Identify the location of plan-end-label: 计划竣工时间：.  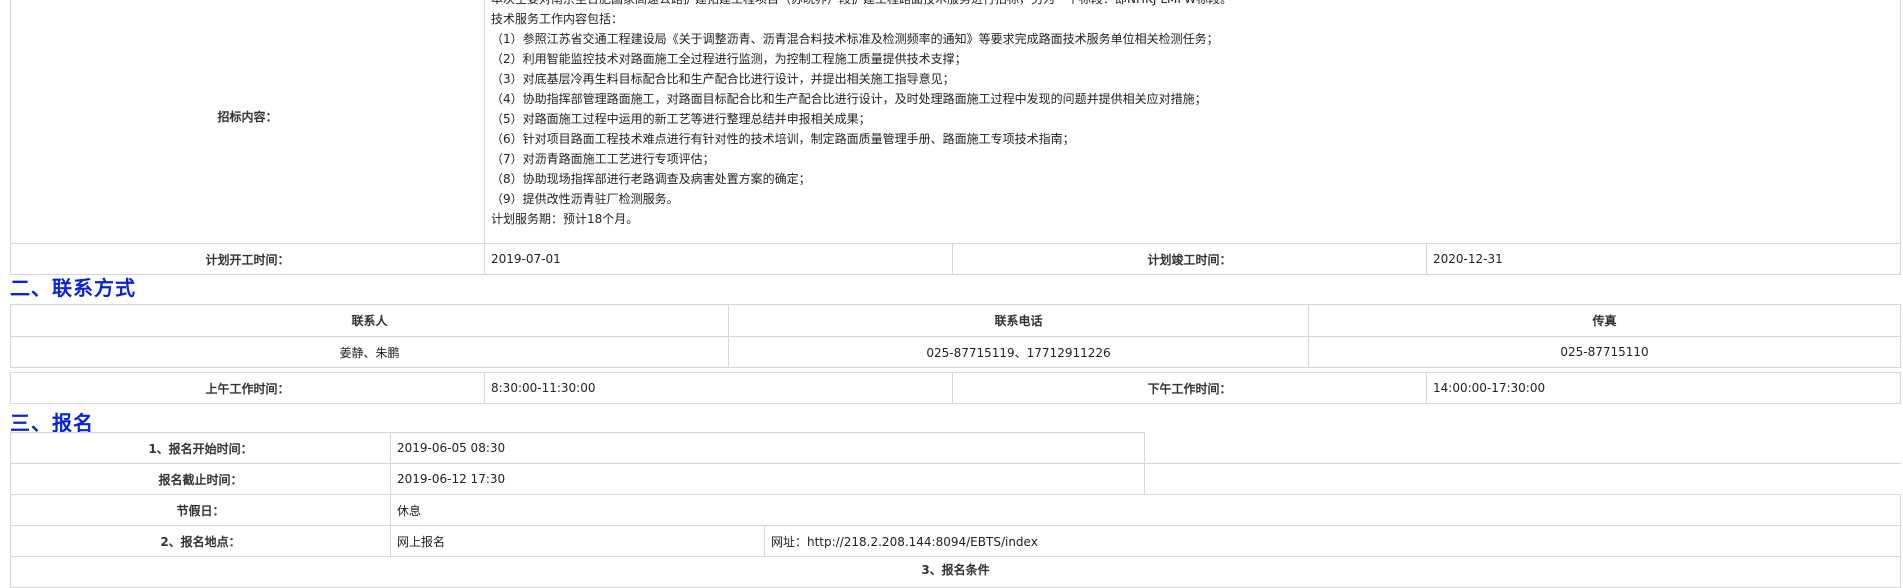
(1189, 259).